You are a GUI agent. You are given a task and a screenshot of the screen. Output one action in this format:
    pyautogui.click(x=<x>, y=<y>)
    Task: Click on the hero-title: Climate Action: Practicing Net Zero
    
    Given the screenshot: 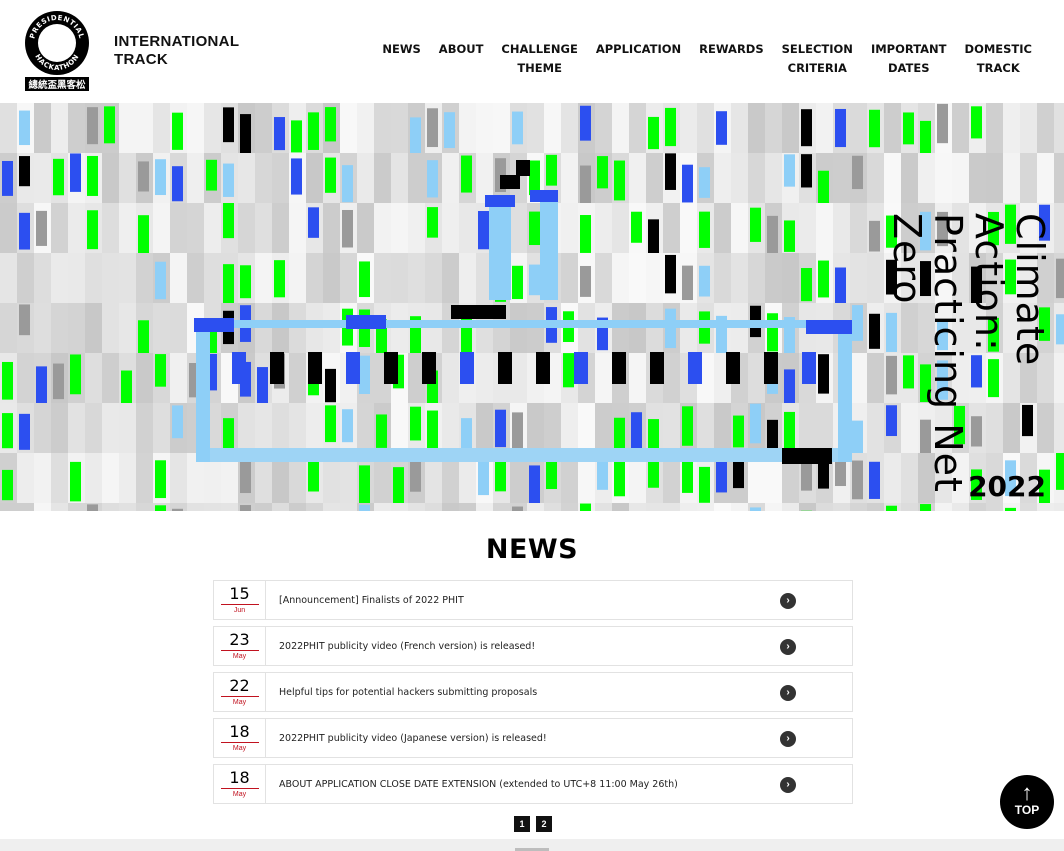 What is the action you would take?
    pyautogui.click(x=968, y=362)
    